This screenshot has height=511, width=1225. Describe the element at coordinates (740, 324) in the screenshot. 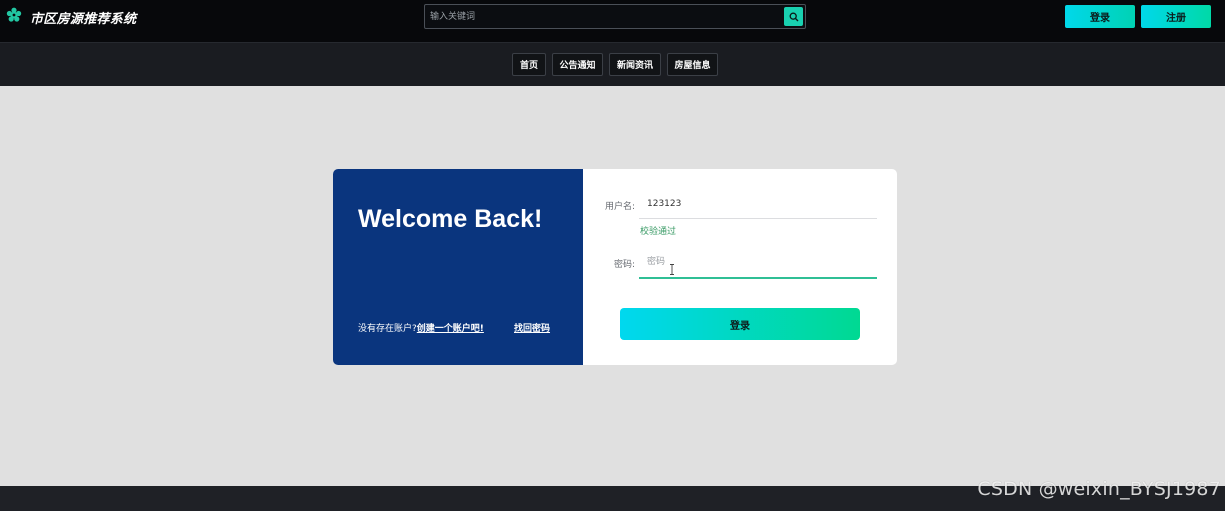

I see `login-submit-button: 登录` at that location.